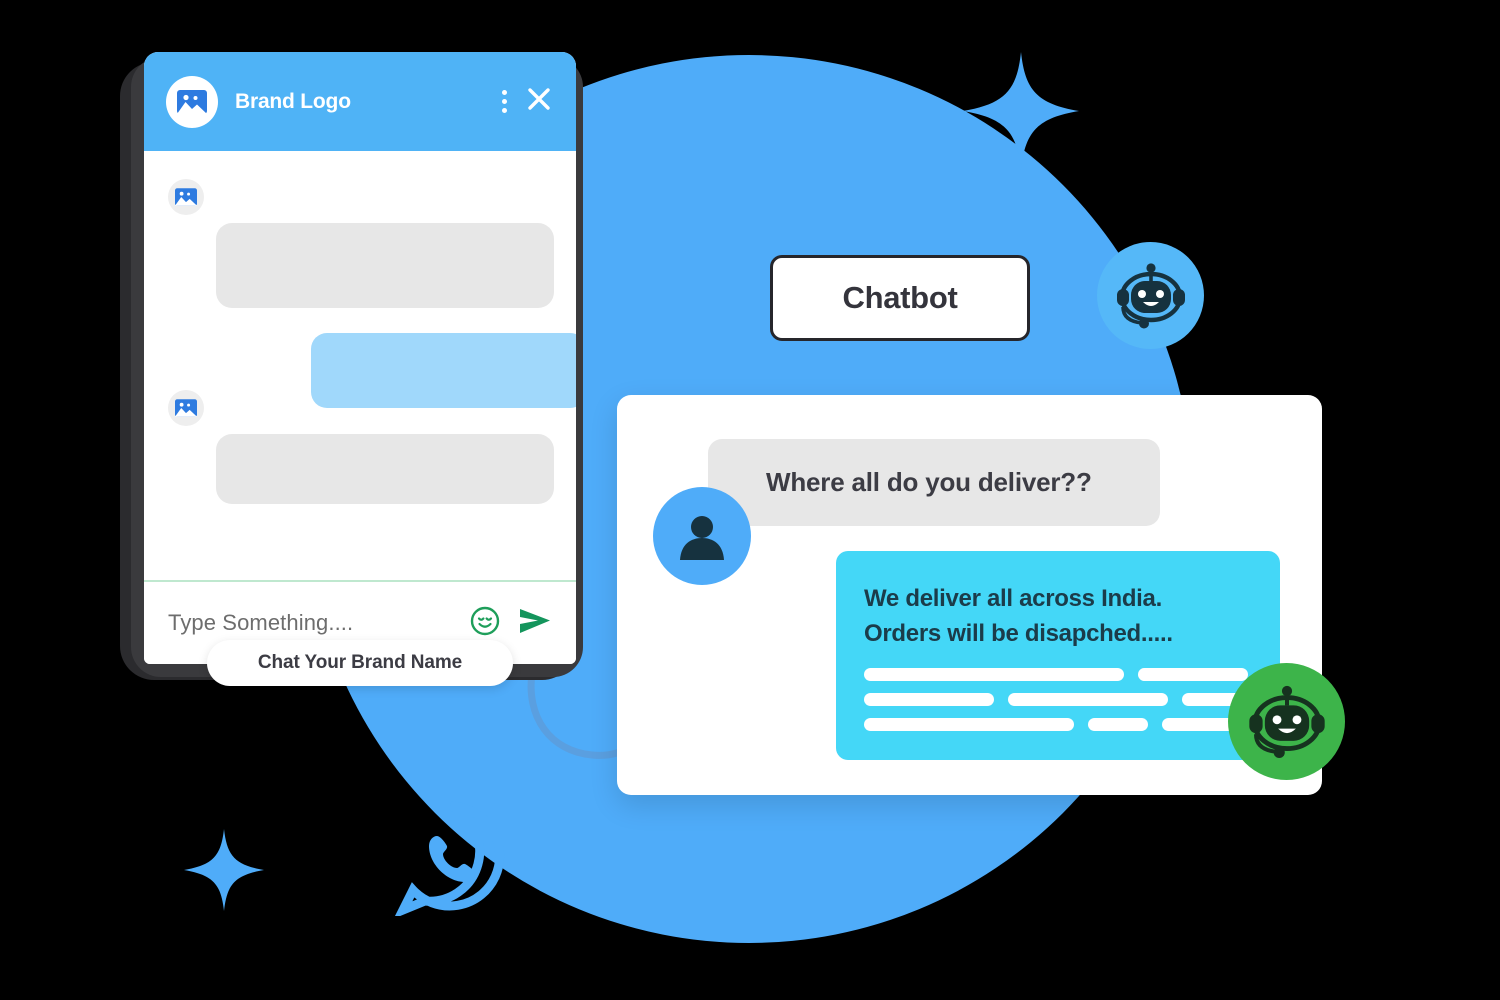  What do you see at coordinates (702, 536) in the screenshot?
I see `user-avatar-icon` at bounding box center [702, 536].